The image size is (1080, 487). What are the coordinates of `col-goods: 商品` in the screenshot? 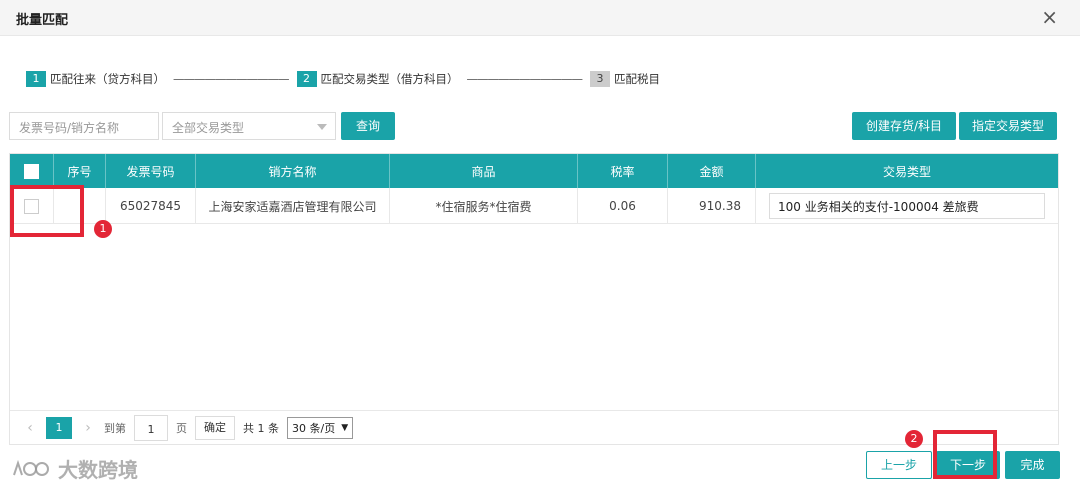 It's located at (484, 171).